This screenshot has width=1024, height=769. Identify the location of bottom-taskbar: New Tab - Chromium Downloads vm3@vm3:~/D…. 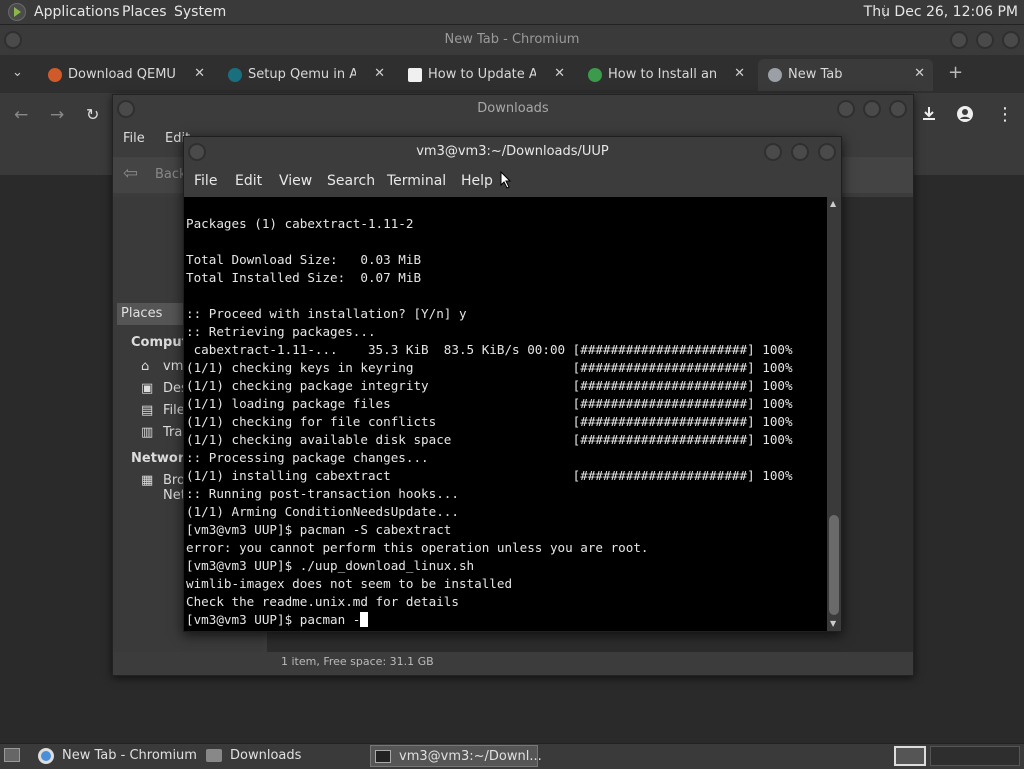
(512, 756).